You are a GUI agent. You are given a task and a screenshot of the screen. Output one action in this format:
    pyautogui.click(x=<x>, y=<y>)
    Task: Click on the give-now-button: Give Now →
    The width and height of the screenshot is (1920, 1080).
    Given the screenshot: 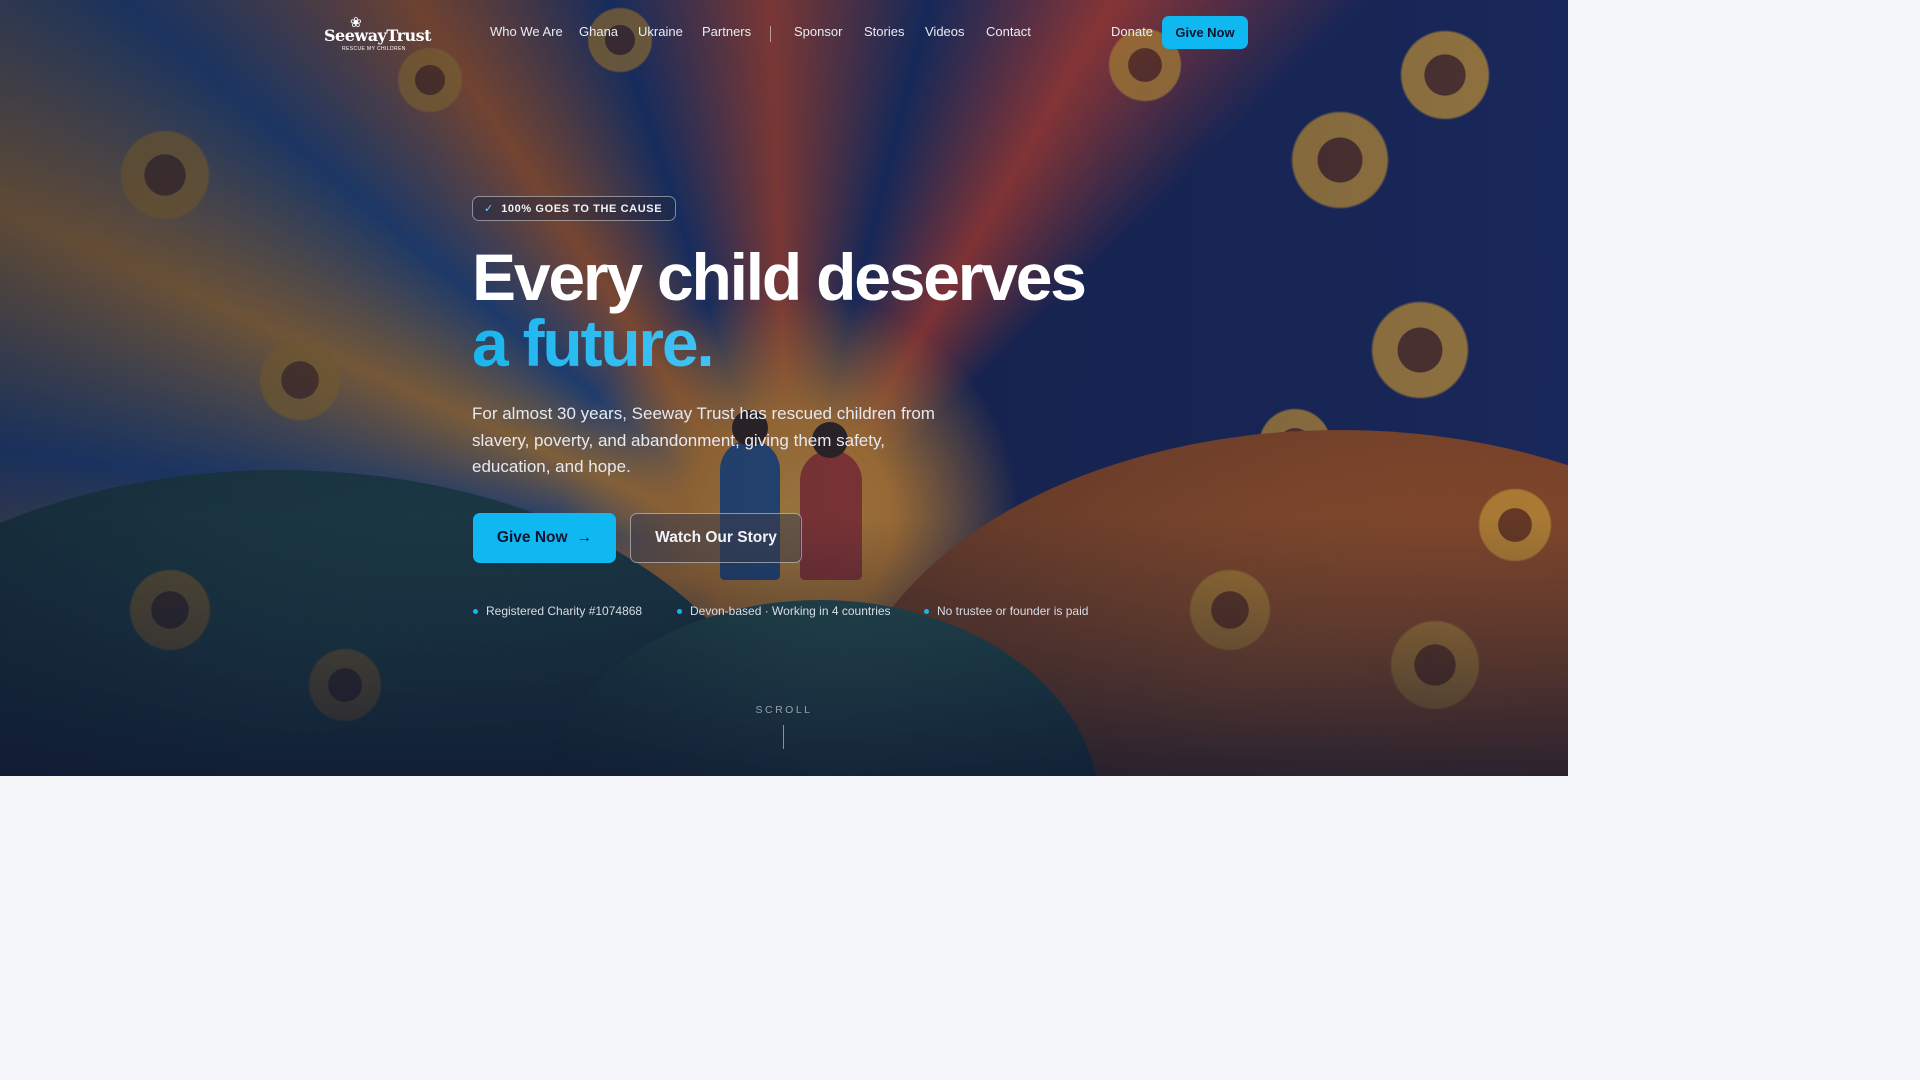 What is the action you would take?
    pyautogui.click(x=544, y=538)
    